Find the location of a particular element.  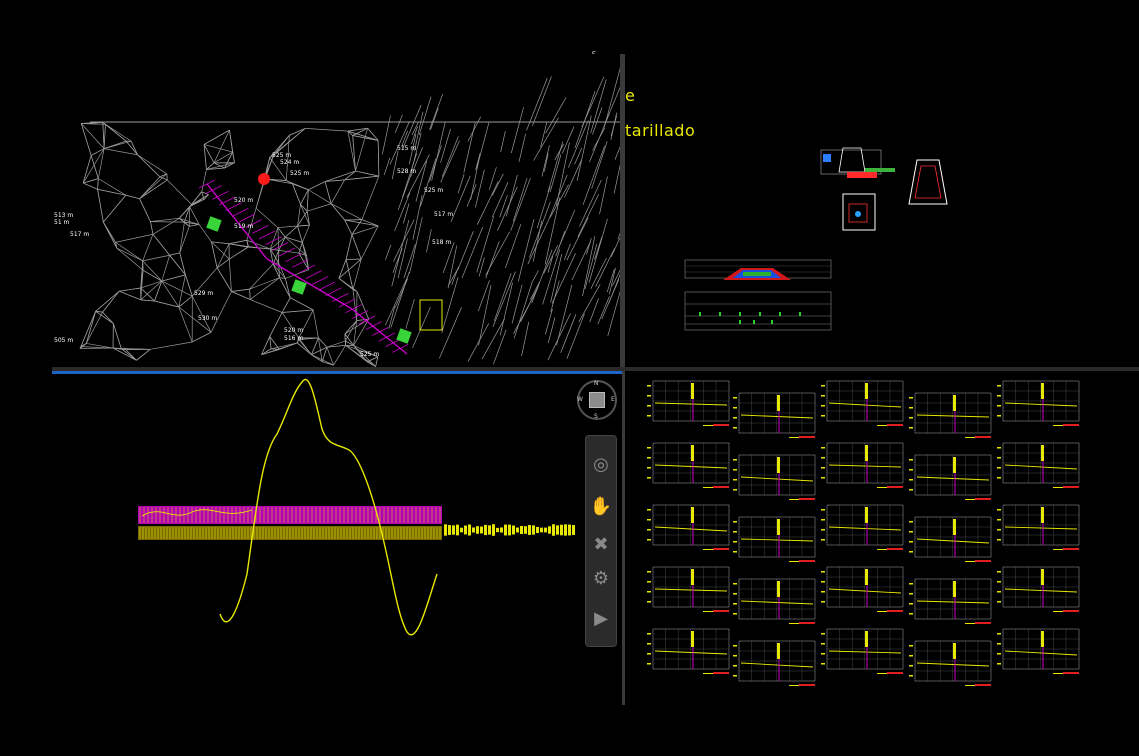

elevation-label: 524 m is located at coordinates (289, 162).